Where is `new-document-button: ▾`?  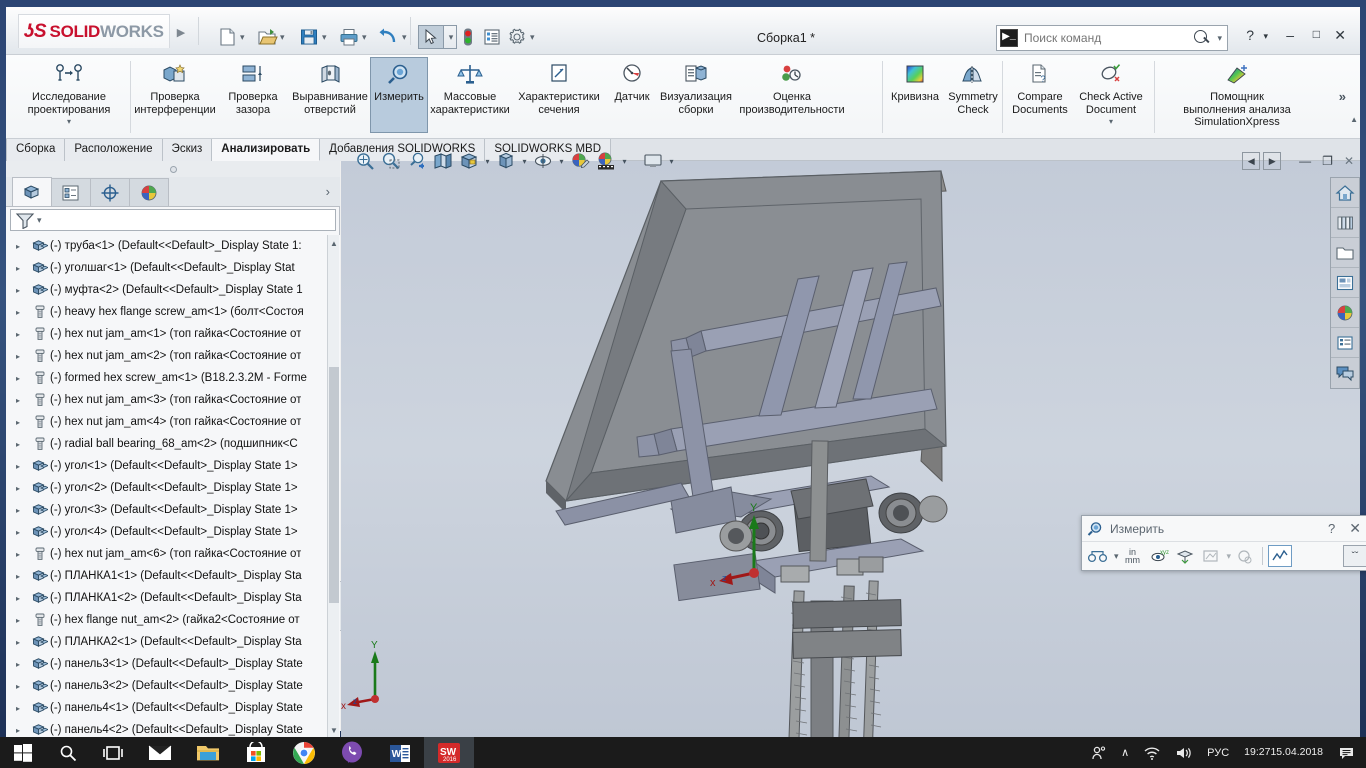 new-document-button: ▾ is located at coordinates (230, 37).